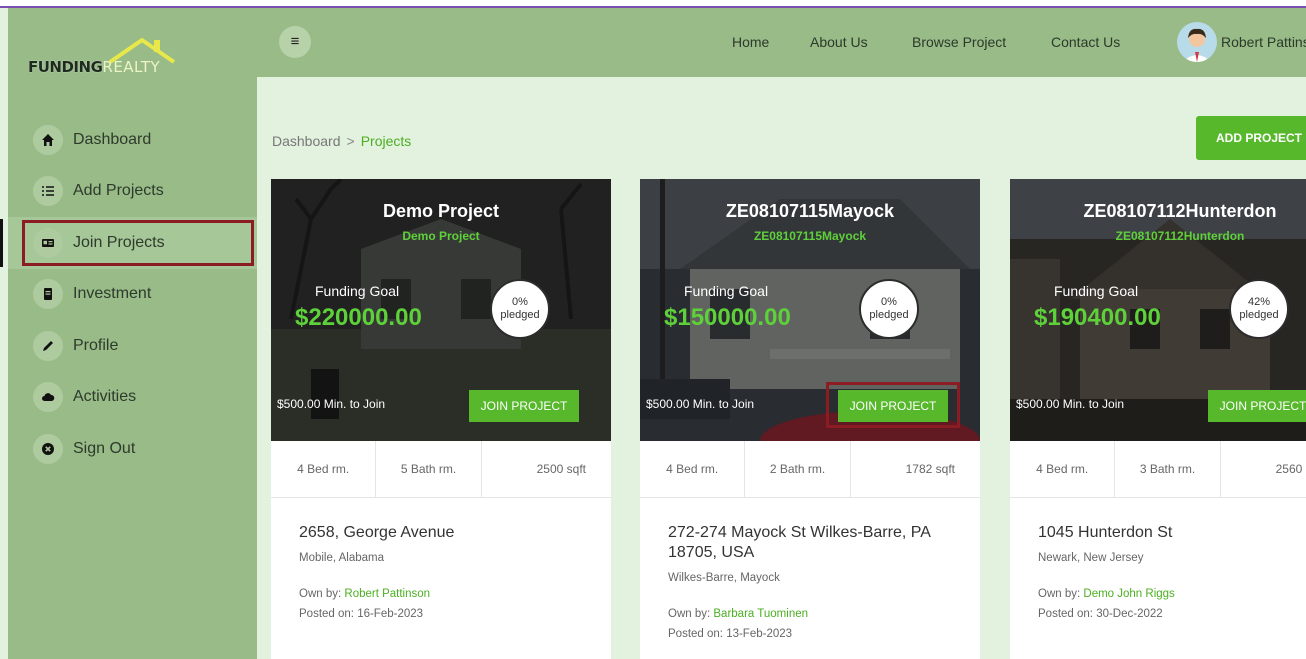 Image resolution: width=1306 pixels, height=659 pixels. What do you see at coordinates (1197, 42) in the screenshot?
I see `avatar` at bounding box center [1197, 42].